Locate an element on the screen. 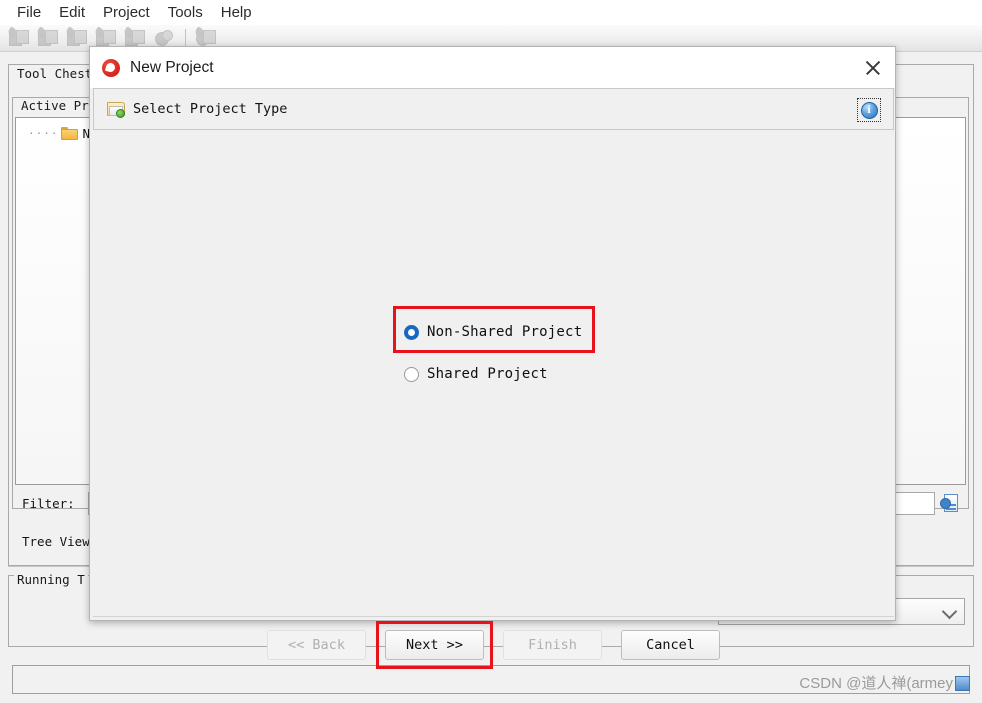 The height and width of the screenshot is (703, 982). radio-indicator-unselected is located at coordinates (411, 374).